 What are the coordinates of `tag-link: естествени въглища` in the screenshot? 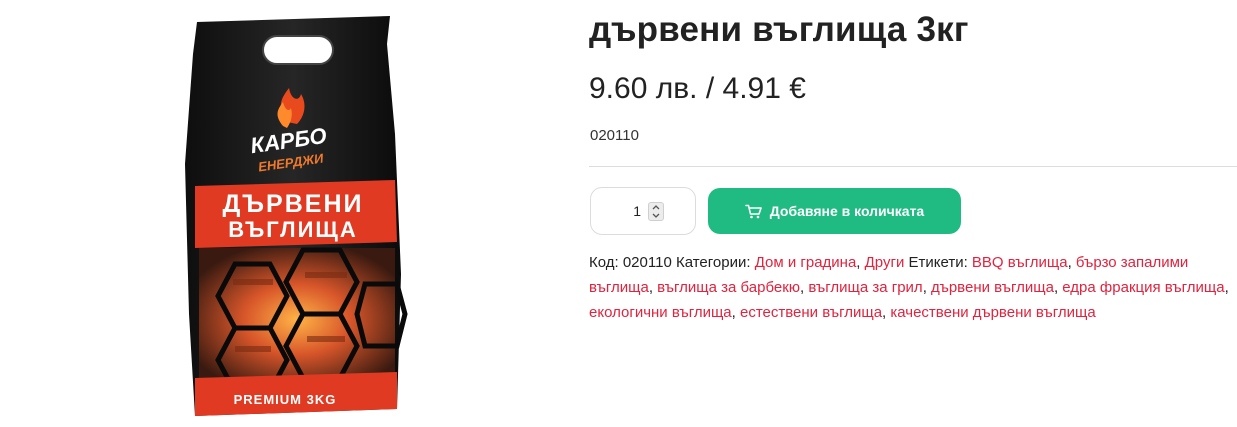 It's located at (811, 312).